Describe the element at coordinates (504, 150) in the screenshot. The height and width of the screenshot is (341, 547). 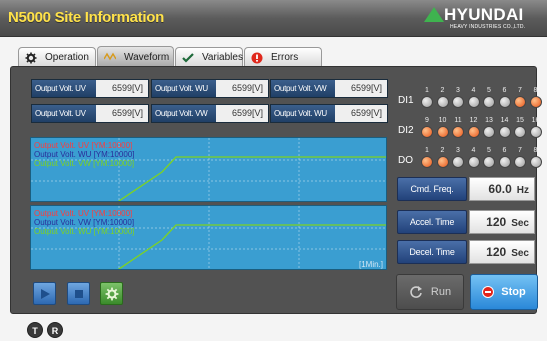
I see `io-number: 6` at that location.